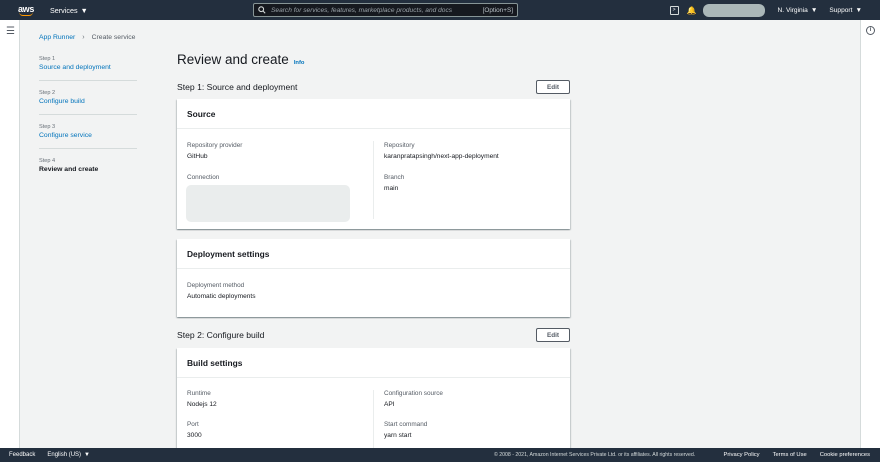  Describe the element at coordinates (413, 393) in the screenshot. I see `config-source-label: Configuration source` at that location.